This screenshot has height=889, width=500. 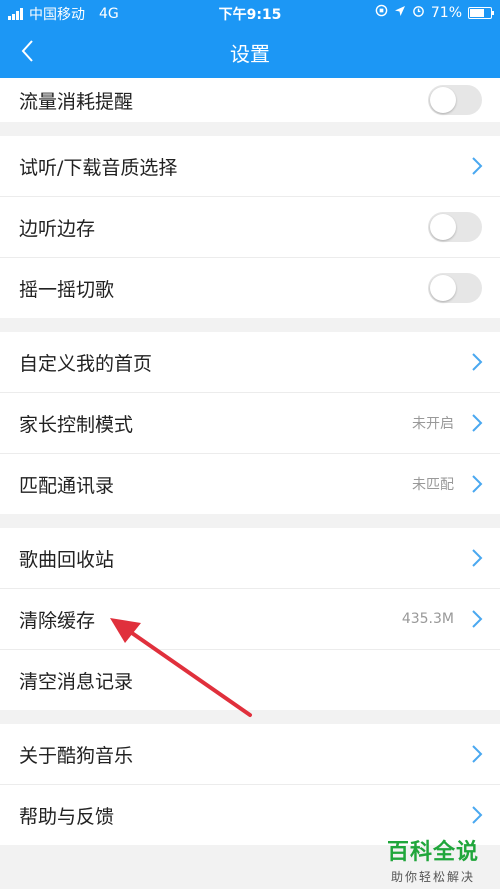 I want to click on settings-row: 流量消耗提醒, so click(x=250, y=100).